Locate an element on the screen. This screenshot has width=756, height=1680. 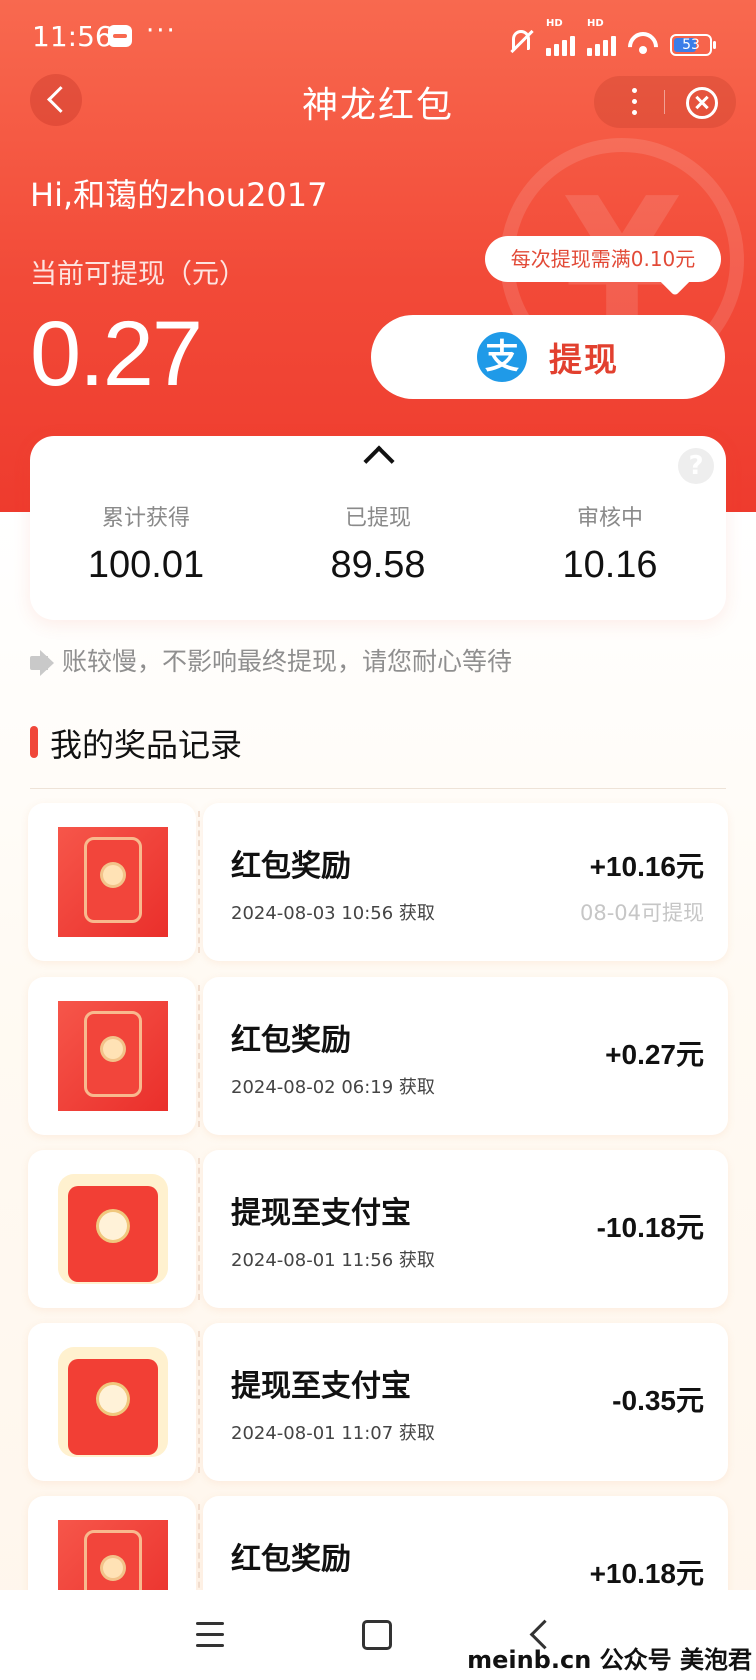
battery-level: 53 is located at coordinates (691, 45).